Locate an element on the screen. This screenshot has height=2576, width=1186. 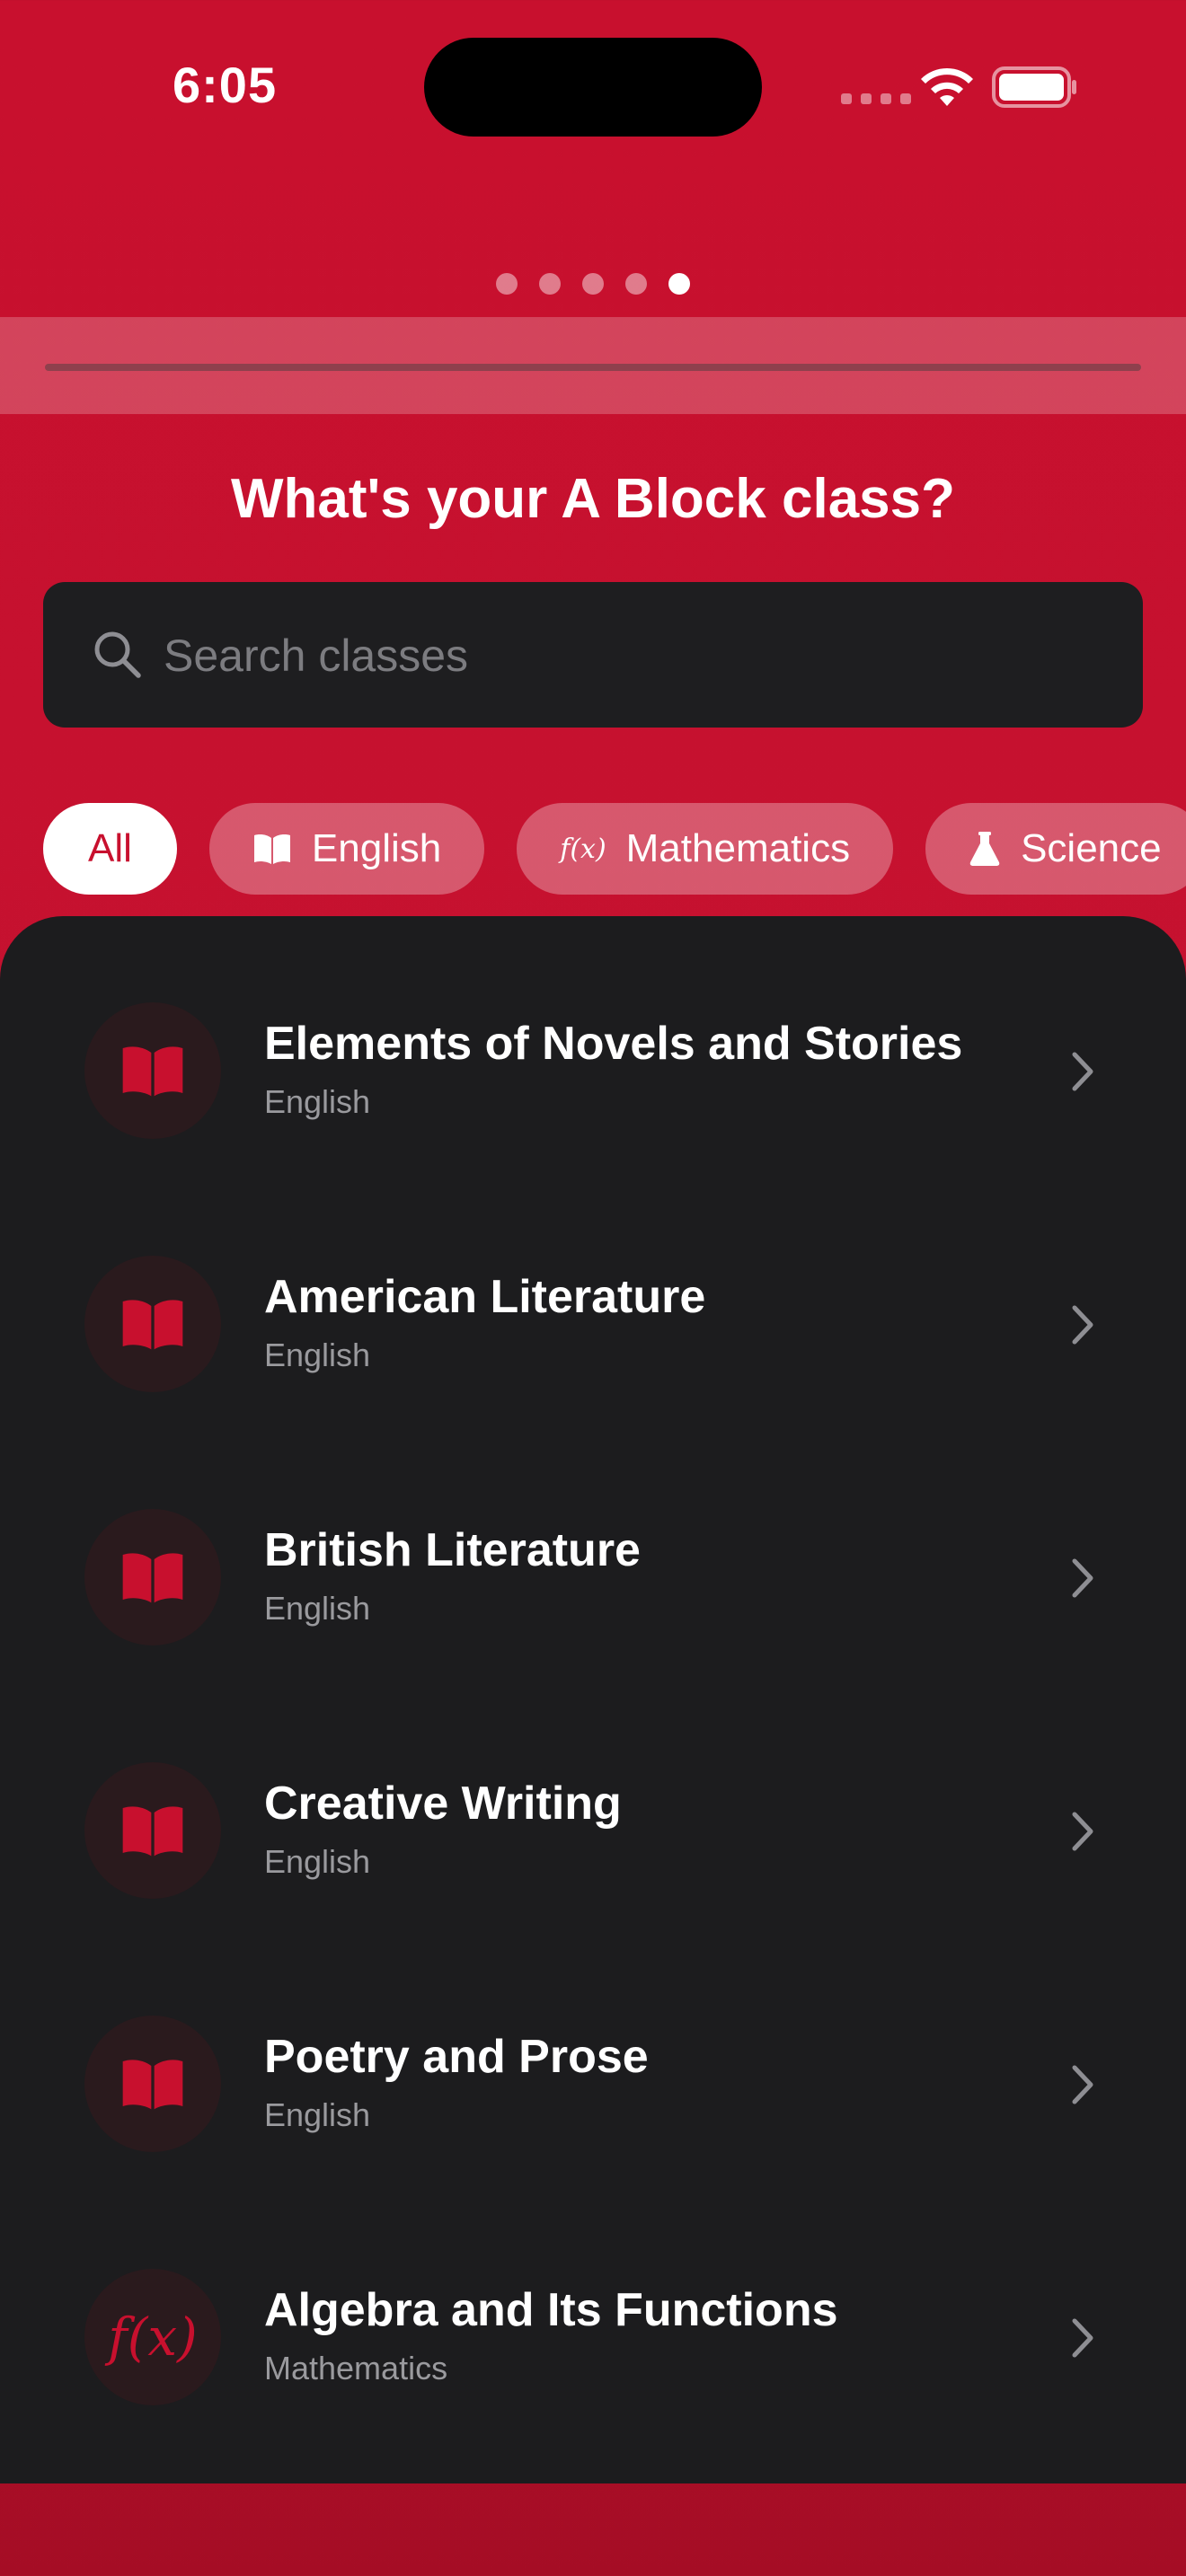
progress-track is located at coordinates (593, 367).